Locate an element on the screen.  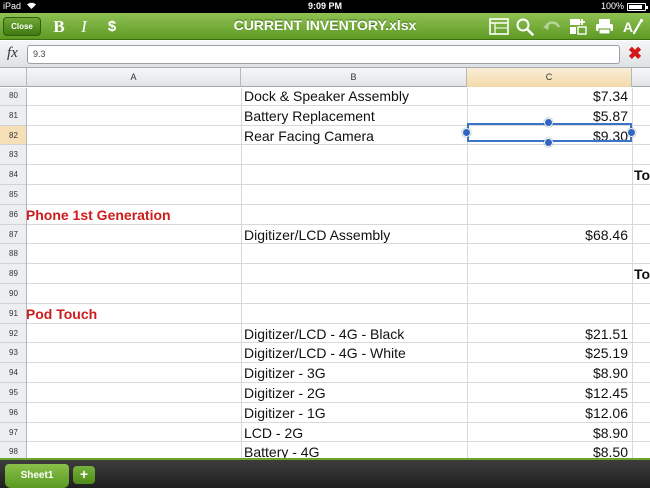
cell-c: $8.50 is located at coordinates (548, 450).